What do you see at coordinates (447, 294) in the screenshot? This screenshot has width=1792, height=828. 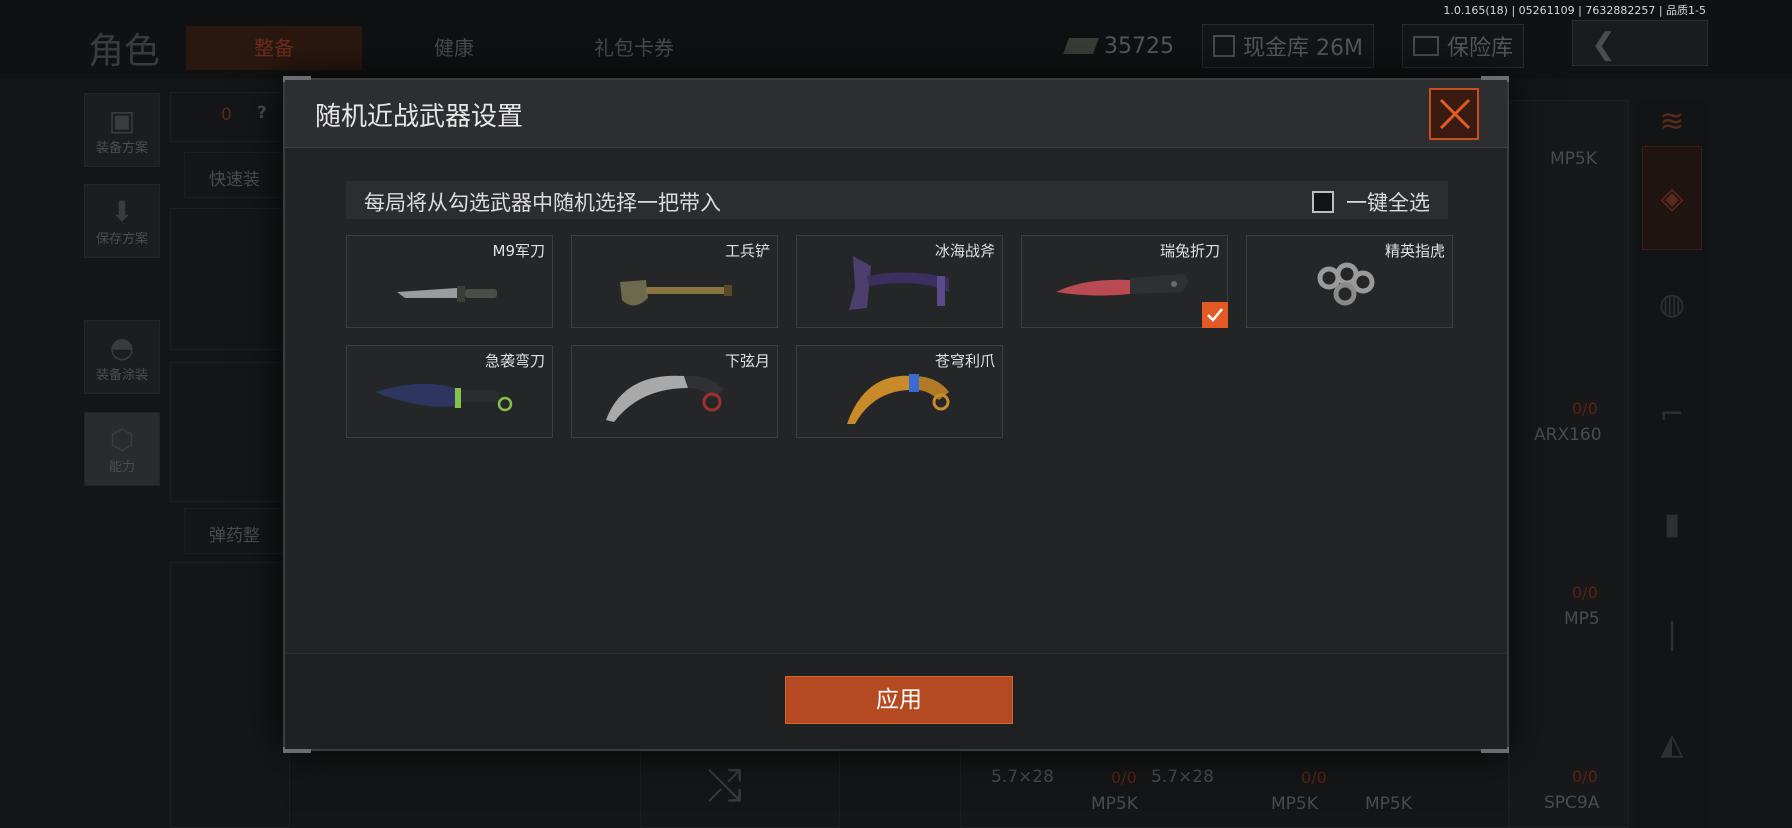 I see `bayonet-icon` at bounding box center [447, 294].